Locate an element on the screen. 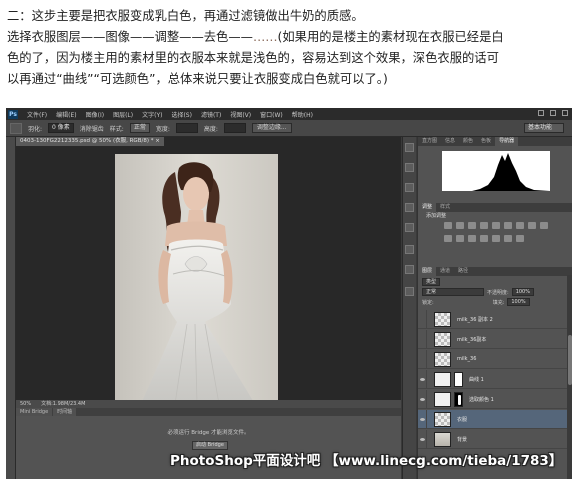 This screenshot has height=479, width=578. paragraph-icon is located at coordinates (409, 269).